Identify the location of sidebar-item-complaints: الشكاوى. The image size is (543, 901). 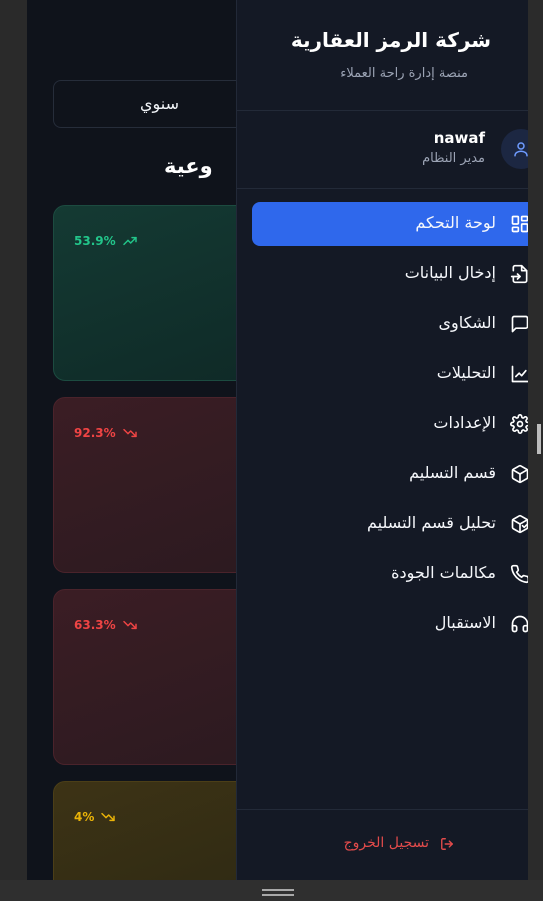
(390, 324).